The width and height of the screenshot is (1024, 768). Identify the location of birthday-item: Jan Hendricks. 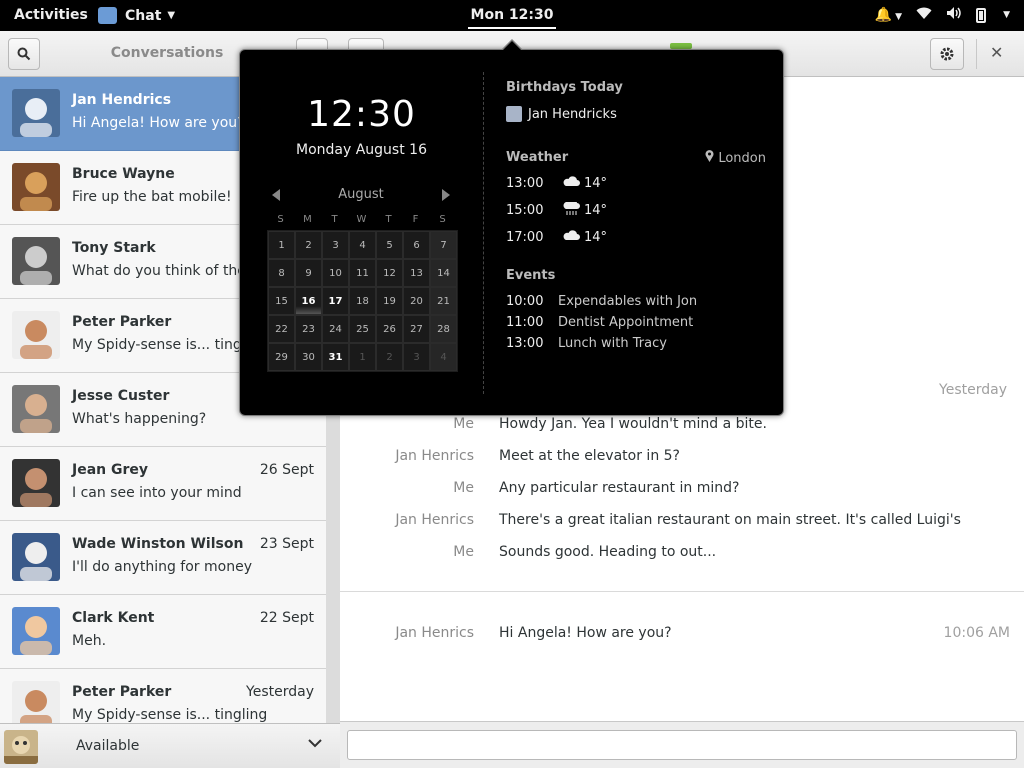
(561, 114).